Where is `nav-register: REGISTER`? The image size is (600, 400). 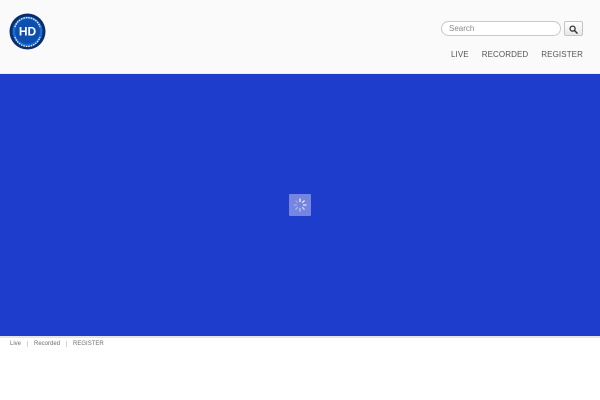 nav-register: REGISTER is located at coordinates (562, 54).